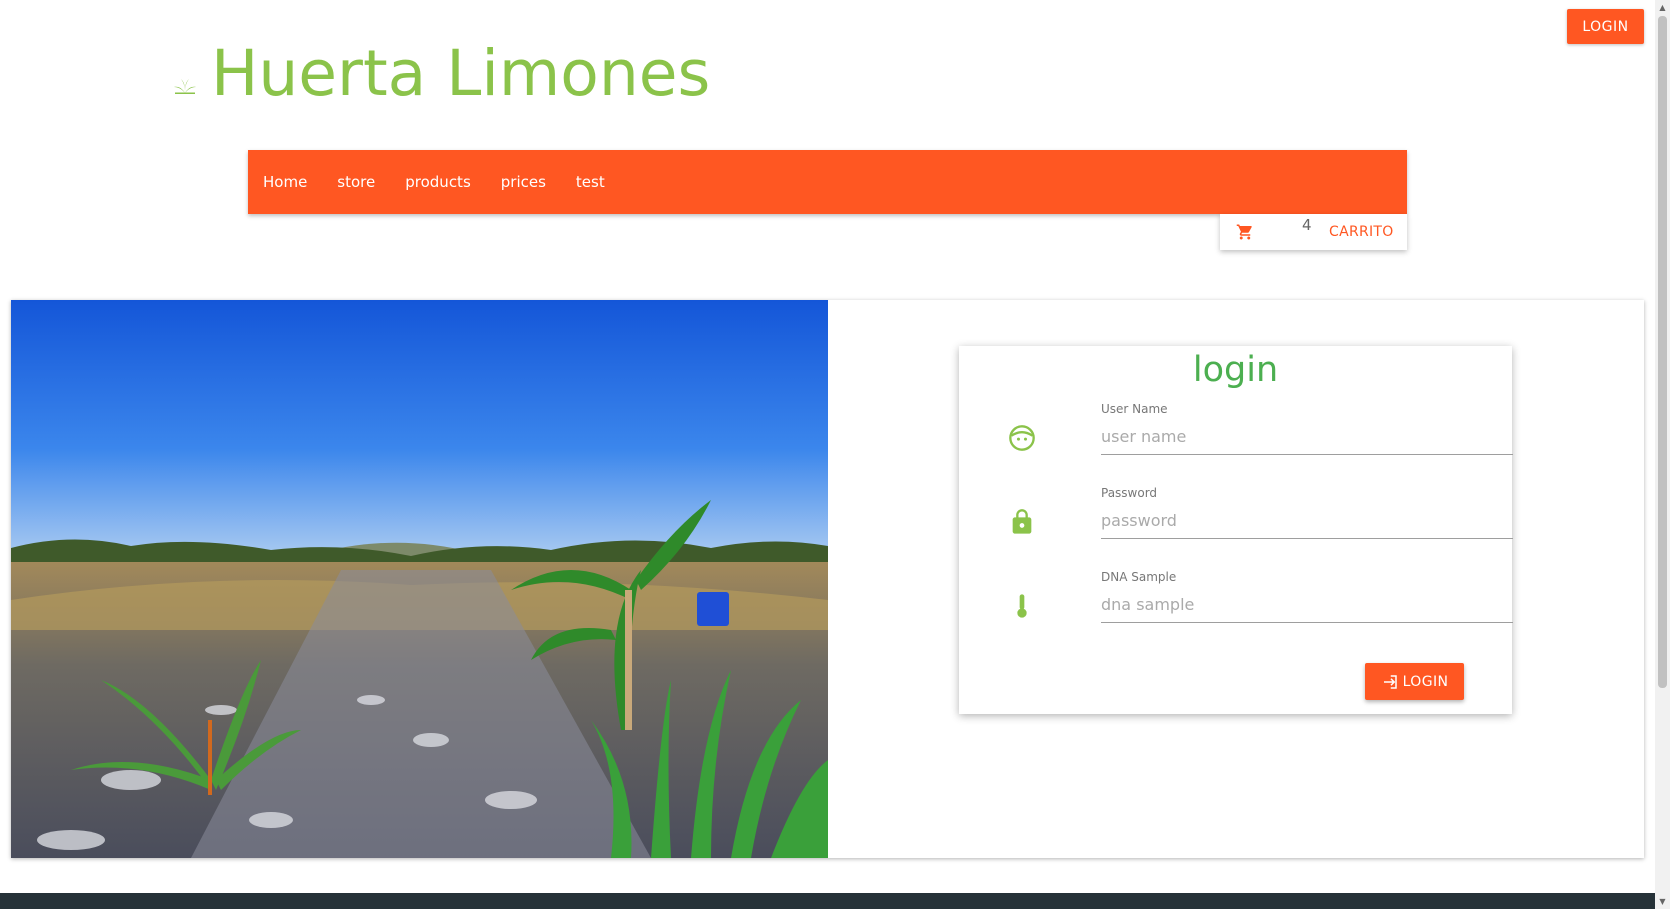  I want to click on main-navbar: Home store products prices test, so click(827, 182).